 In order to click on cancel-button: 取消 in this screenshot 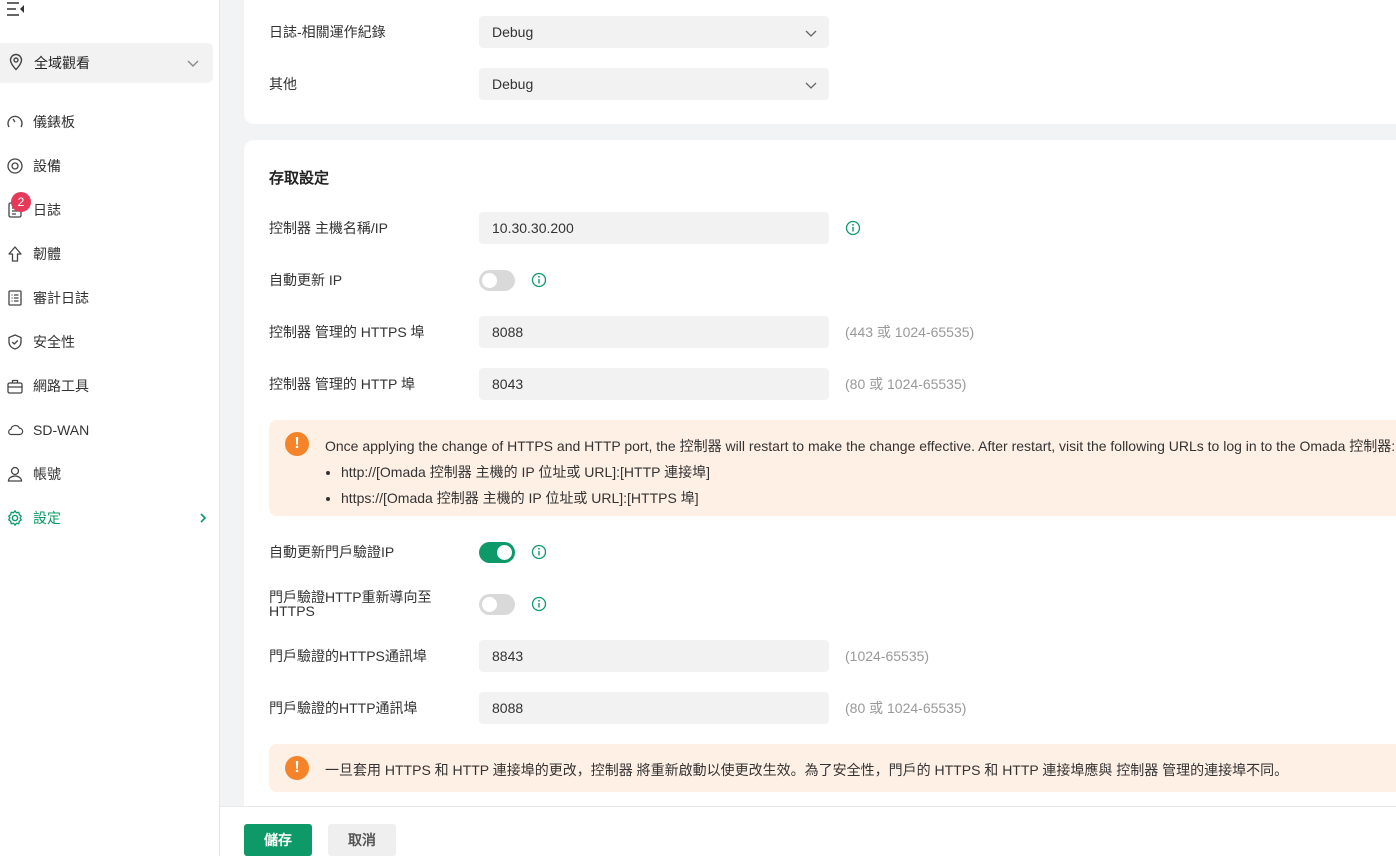, I will do `click(362, 840)`.